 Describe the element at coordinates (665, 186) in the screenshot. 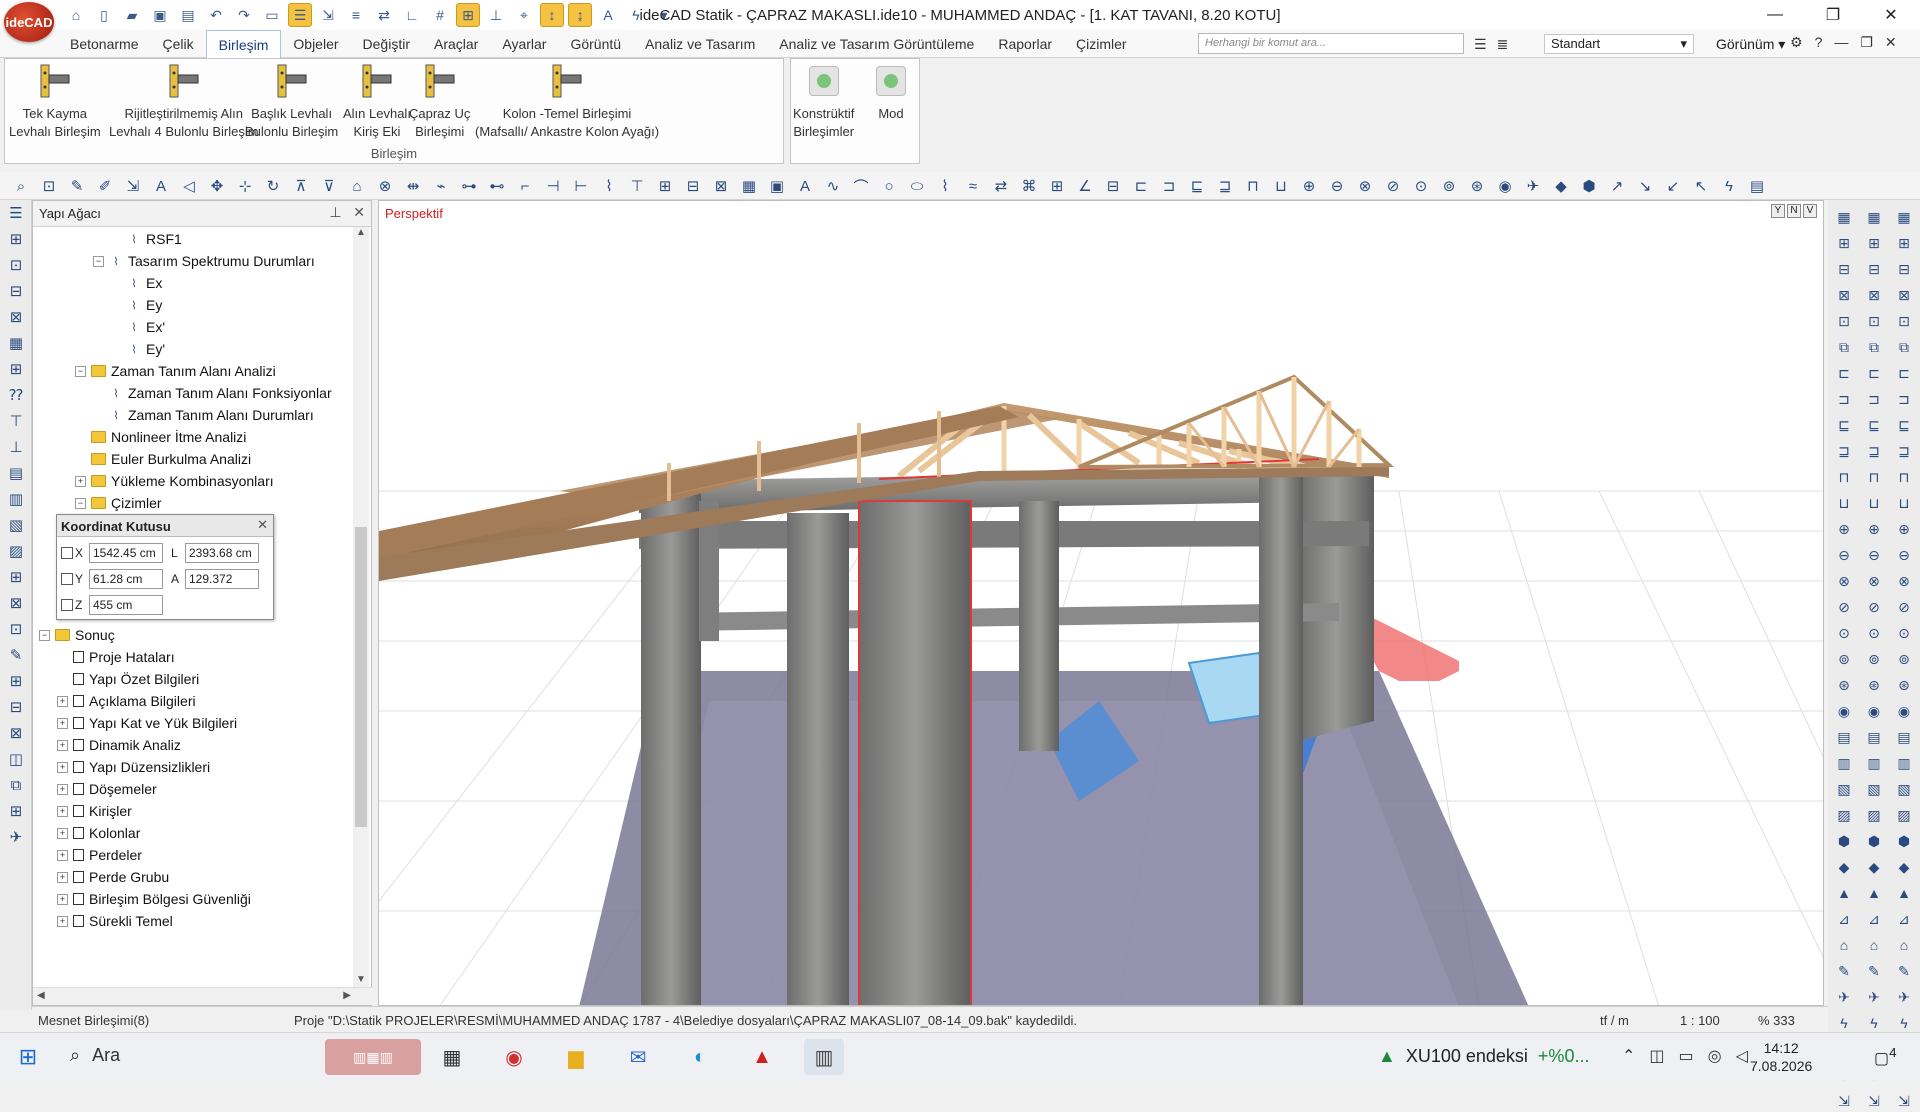

I see `toolbar-tool-icon: ⊞` at that location.